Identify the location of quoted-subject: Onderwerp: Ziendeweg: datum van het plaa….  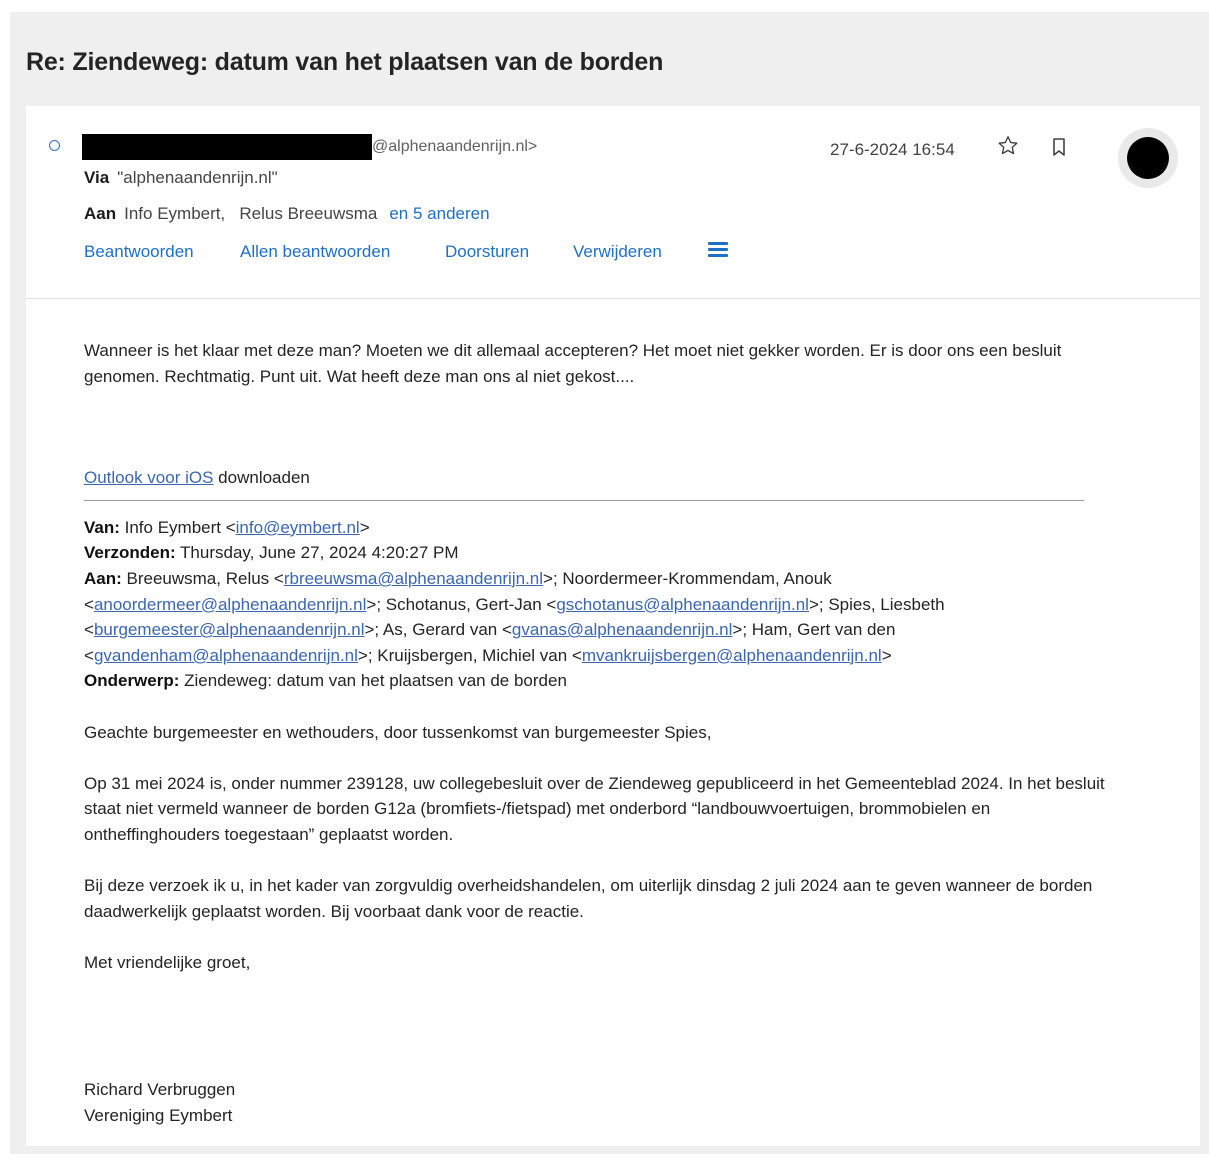
(604, 681).